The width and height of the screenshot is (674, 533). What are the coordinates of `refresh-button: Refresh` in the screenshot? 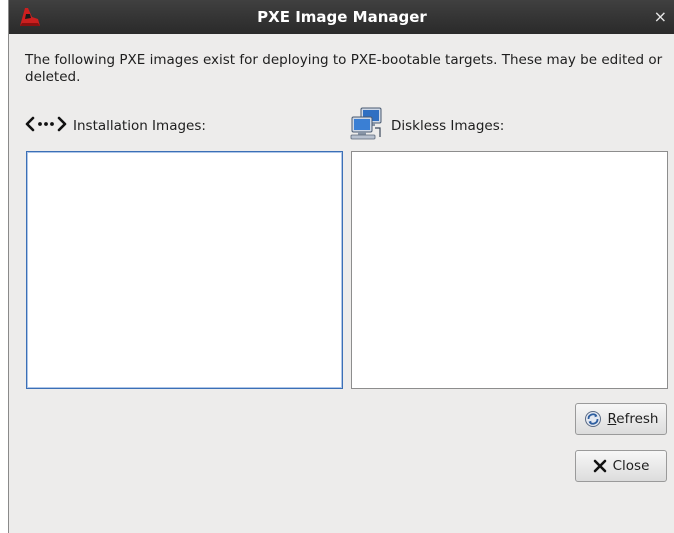 It's located at (621, 419).